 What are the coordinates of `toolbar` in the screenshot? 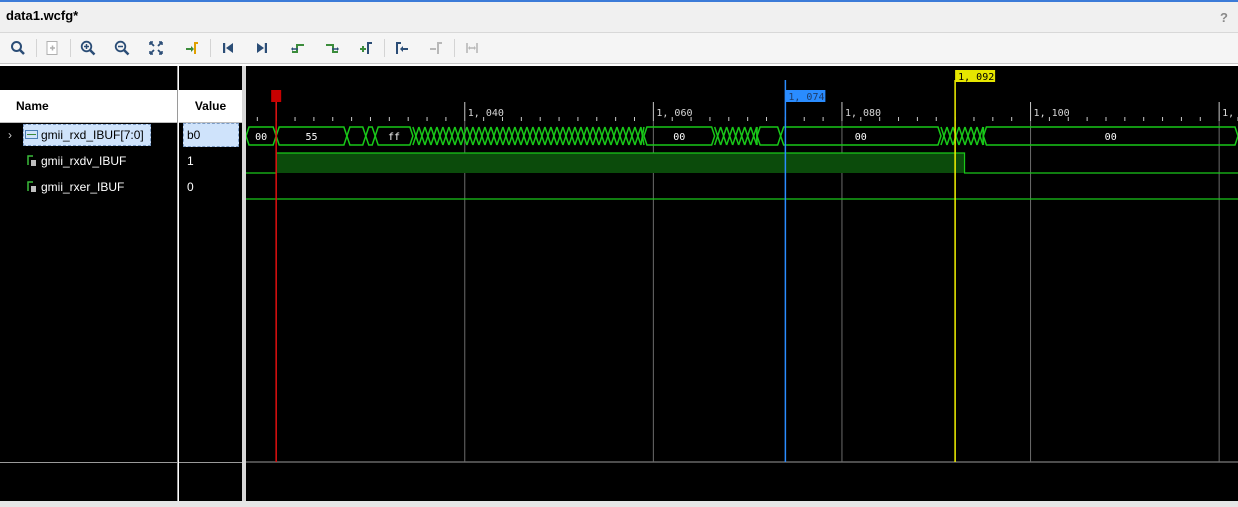 It's located at (619, 48).